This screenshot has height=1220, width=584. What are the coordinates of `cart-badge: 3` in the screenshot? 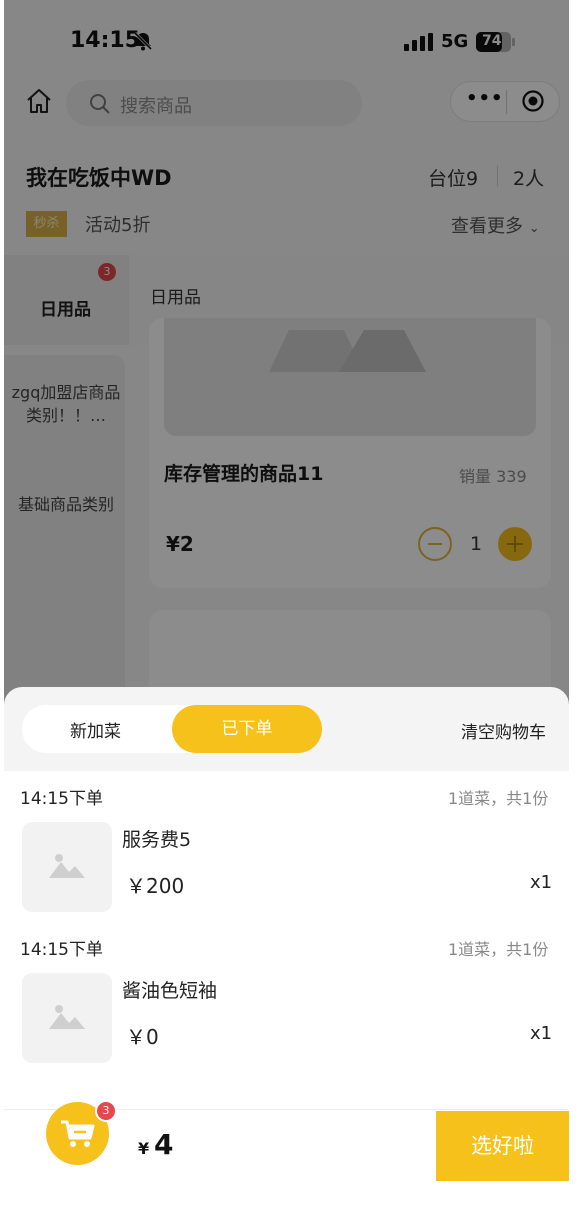 It's located at (106, 1111).